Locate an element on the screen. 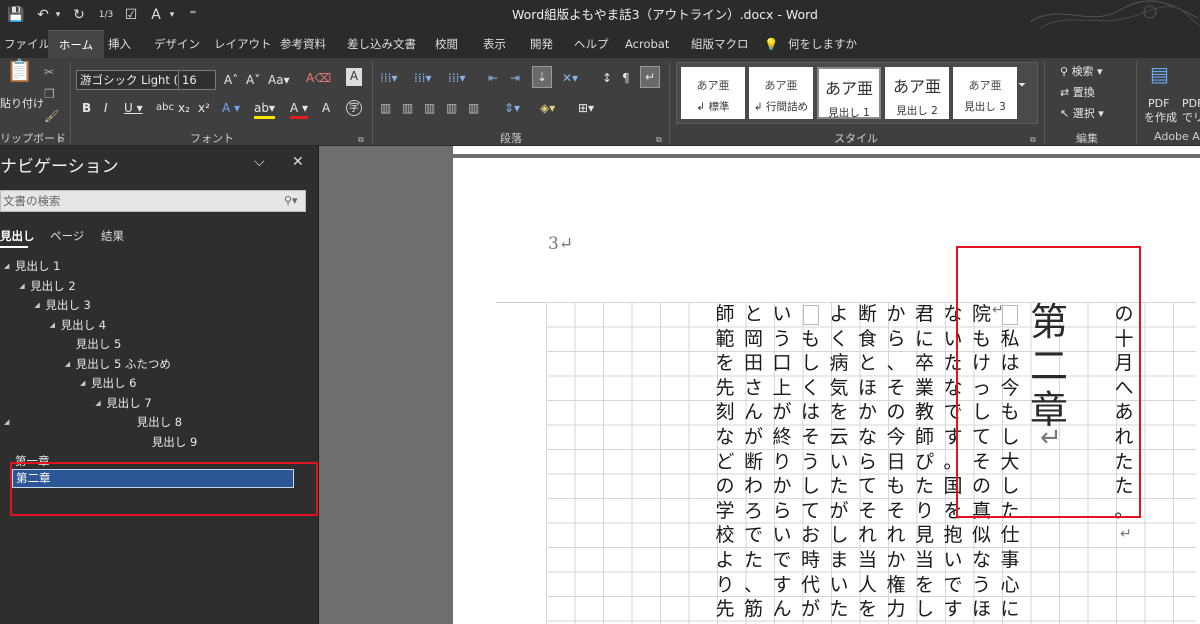  pdf-create-label-2: を作成 is located at coordinates (1160, 118).